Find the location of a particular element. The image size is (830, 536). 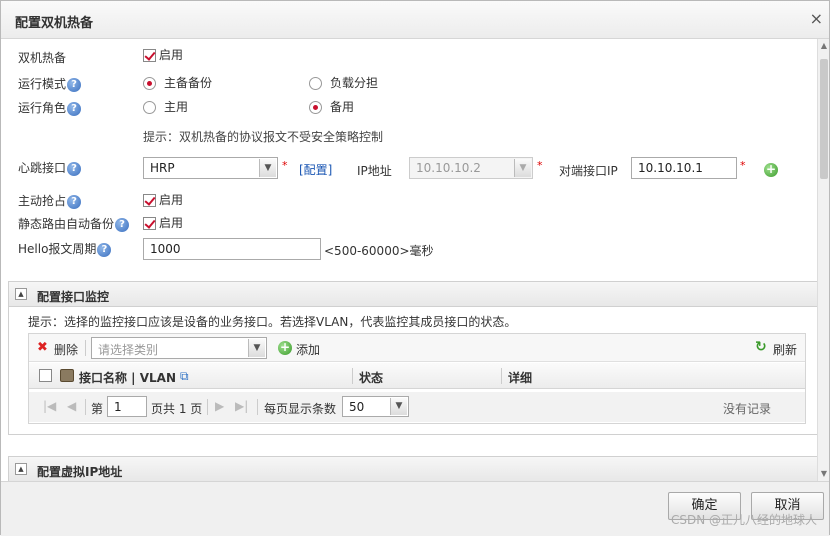

dialog-titlebar: 配置双机热备 × is located at coordinates (415, 20).